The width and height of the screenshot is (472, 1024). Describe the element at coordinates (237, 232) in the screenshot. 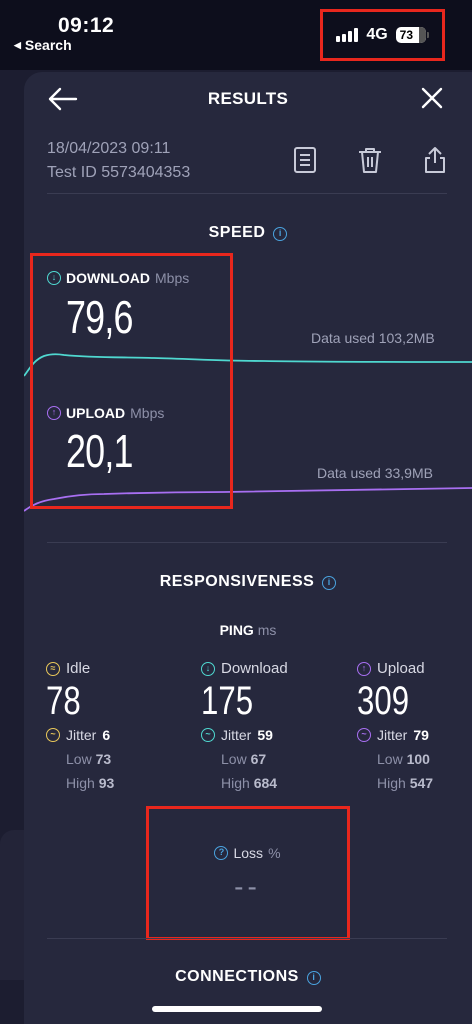

I see `speed-title: SPEED` at that location.